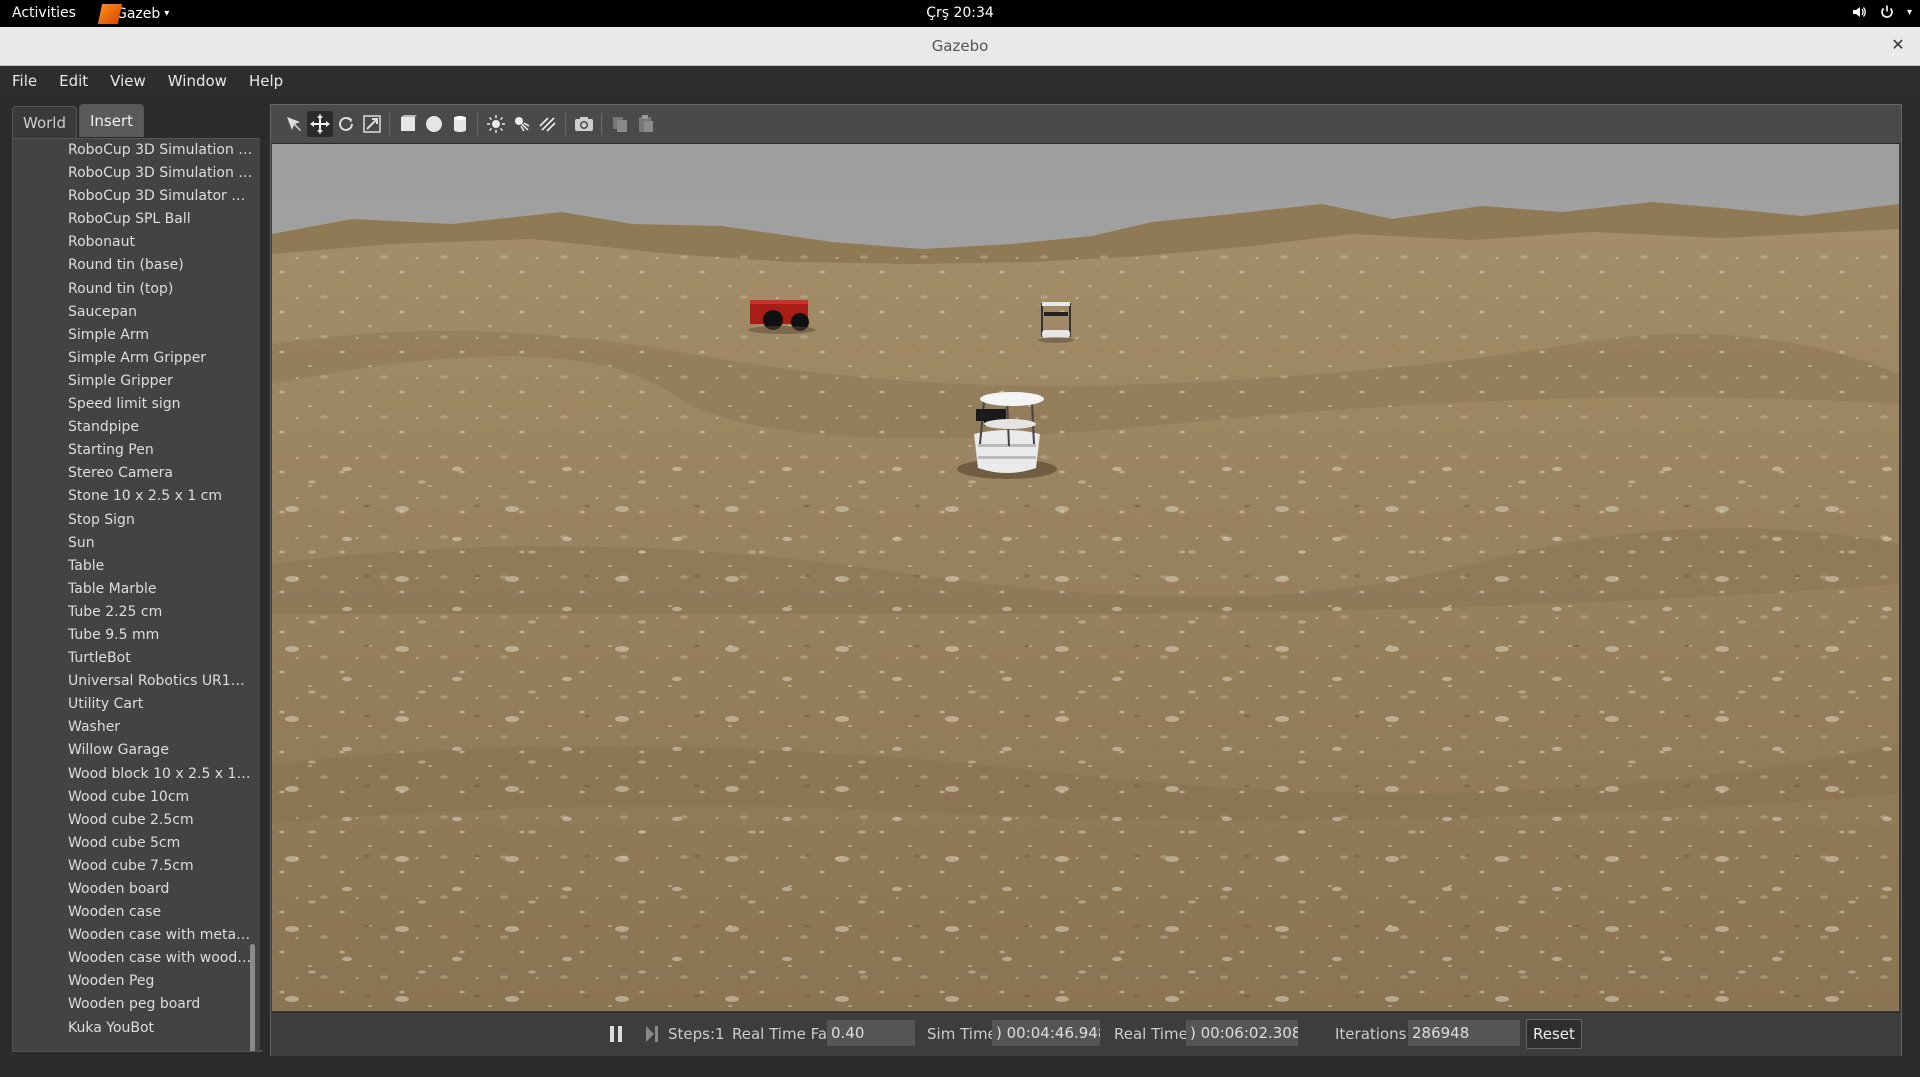 The height and width of the screenshot is (1077, 1920). What do you see at coordinates (320, 124) in the screenshot?
I see `translate-icon` at bounding box center [320, 124].